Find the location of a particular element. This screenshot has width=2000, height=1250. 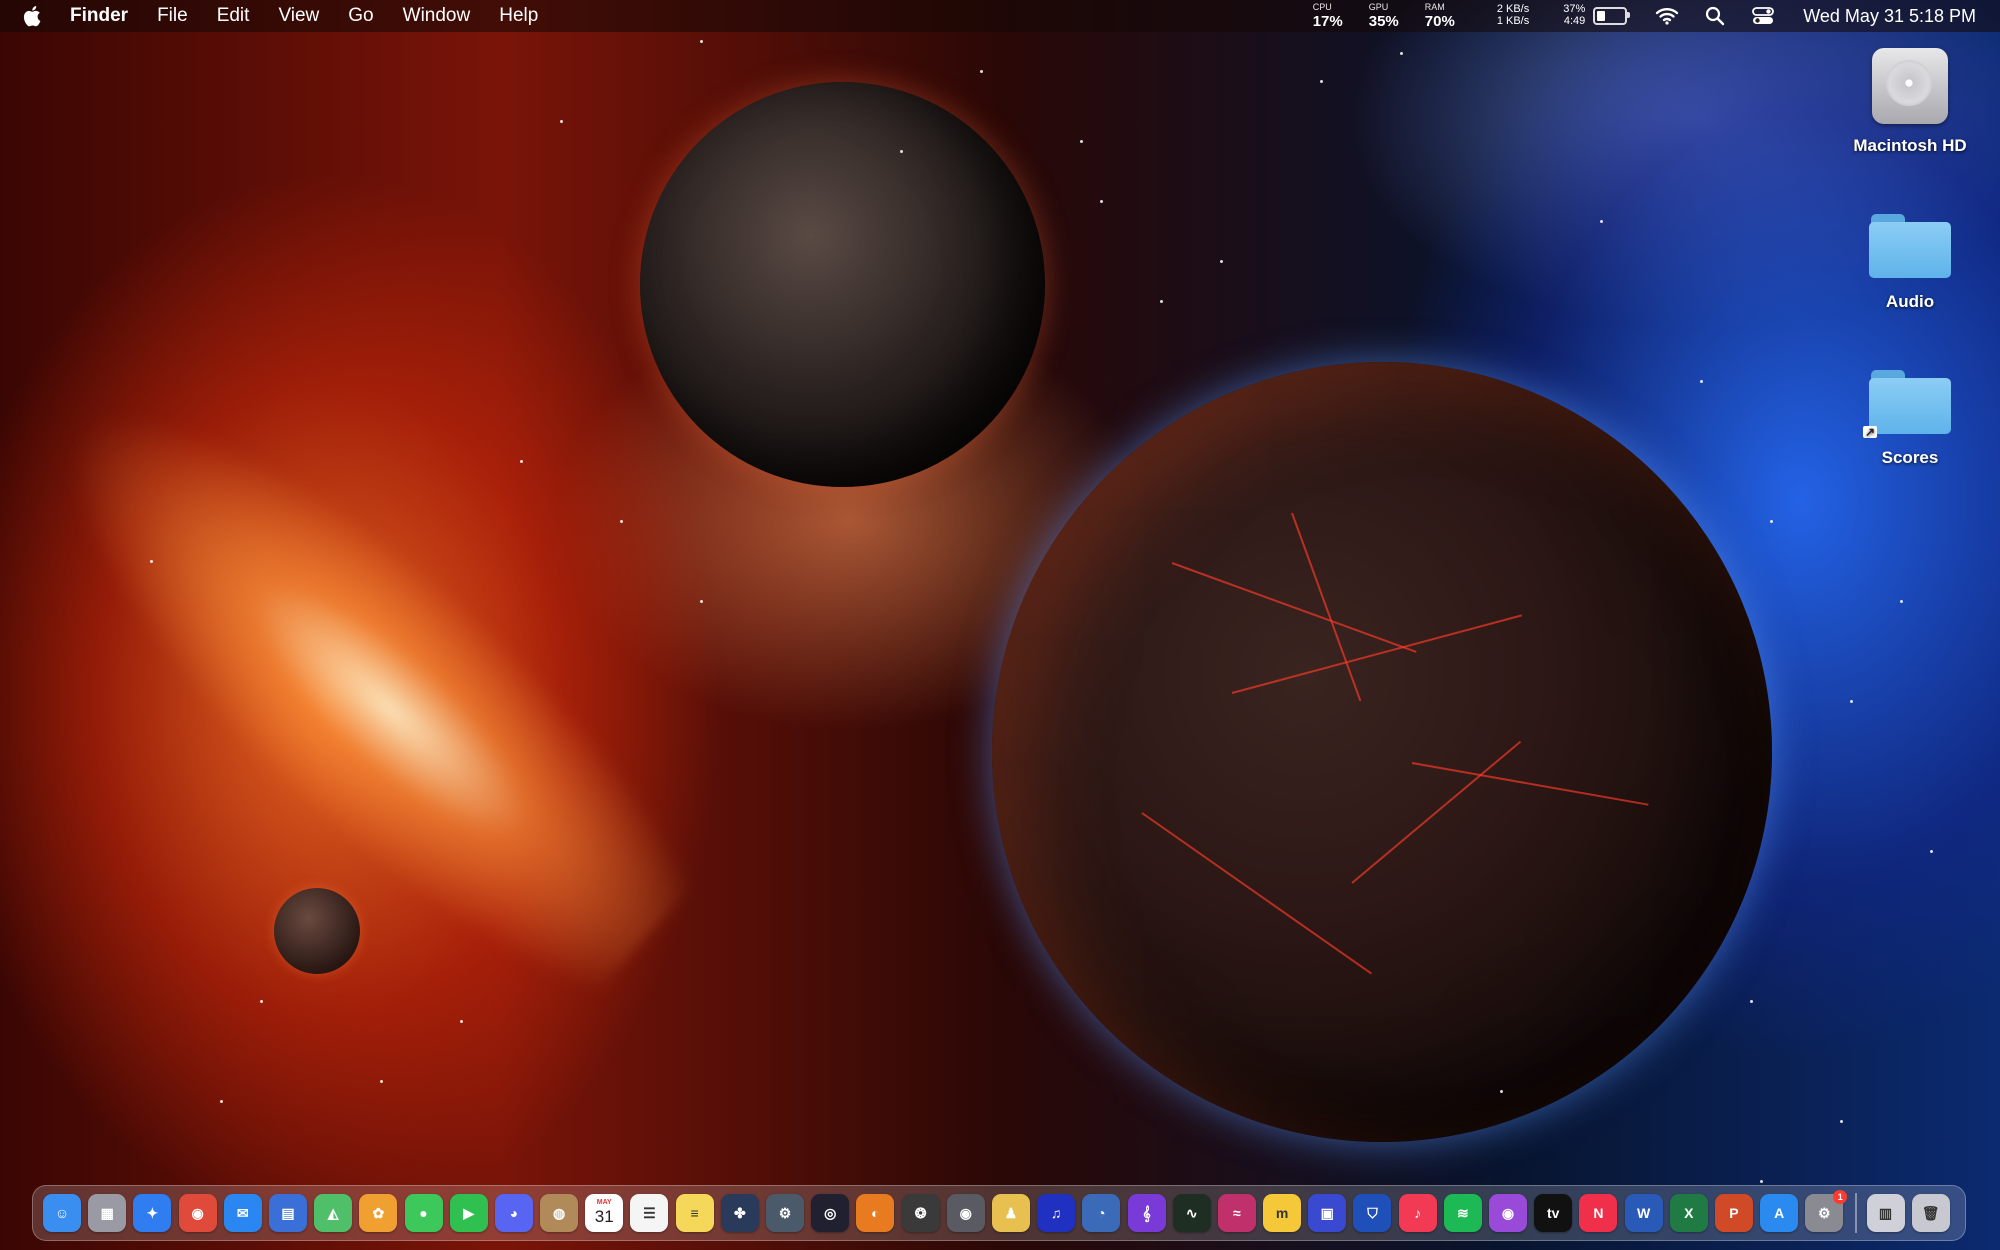

menu-app-finder: Finder is located at coordinates (99, 16).